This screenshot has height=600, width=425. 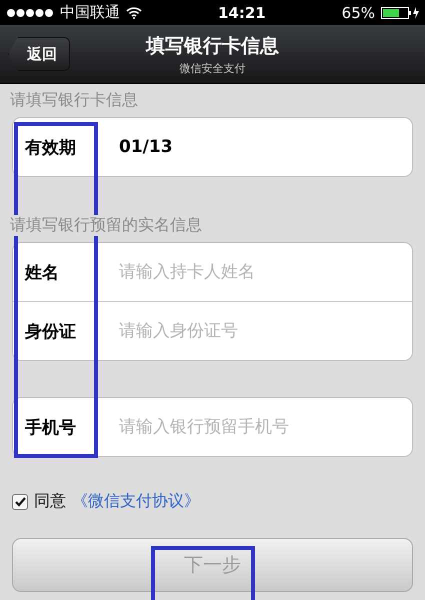 What do you see at coordinates (42, 273) in the screenshot?
I see `field-label: 姓名` at bounding box center [42, 273].